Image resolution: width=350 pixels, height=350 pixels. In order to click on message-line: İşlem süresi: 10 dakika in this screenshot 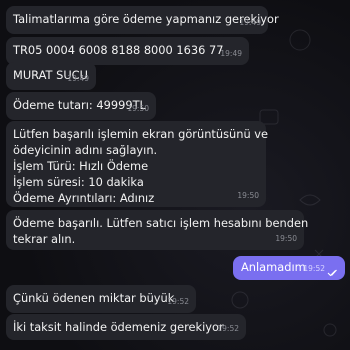, I will do `click(78, 182)`.